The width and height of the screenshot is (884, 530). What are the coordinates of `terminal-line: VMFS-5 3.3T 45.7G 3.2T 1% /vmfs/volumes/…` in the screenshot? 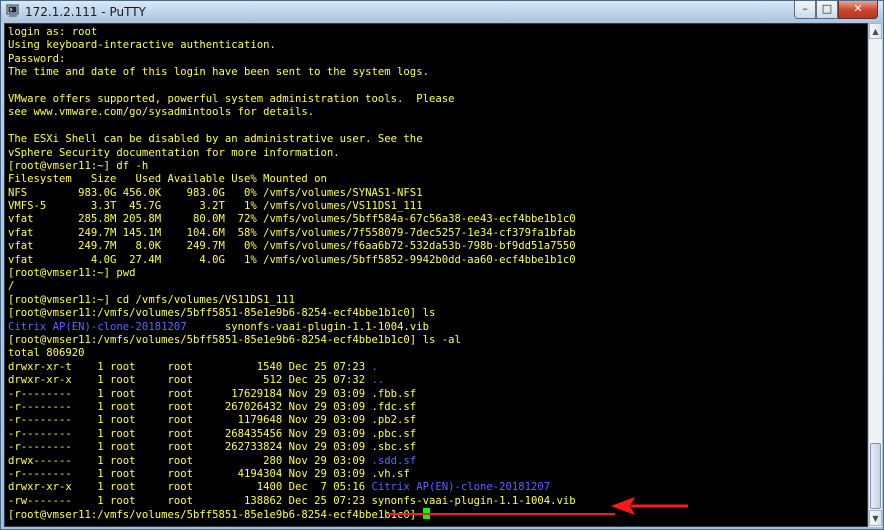 It's located at (292, 206).